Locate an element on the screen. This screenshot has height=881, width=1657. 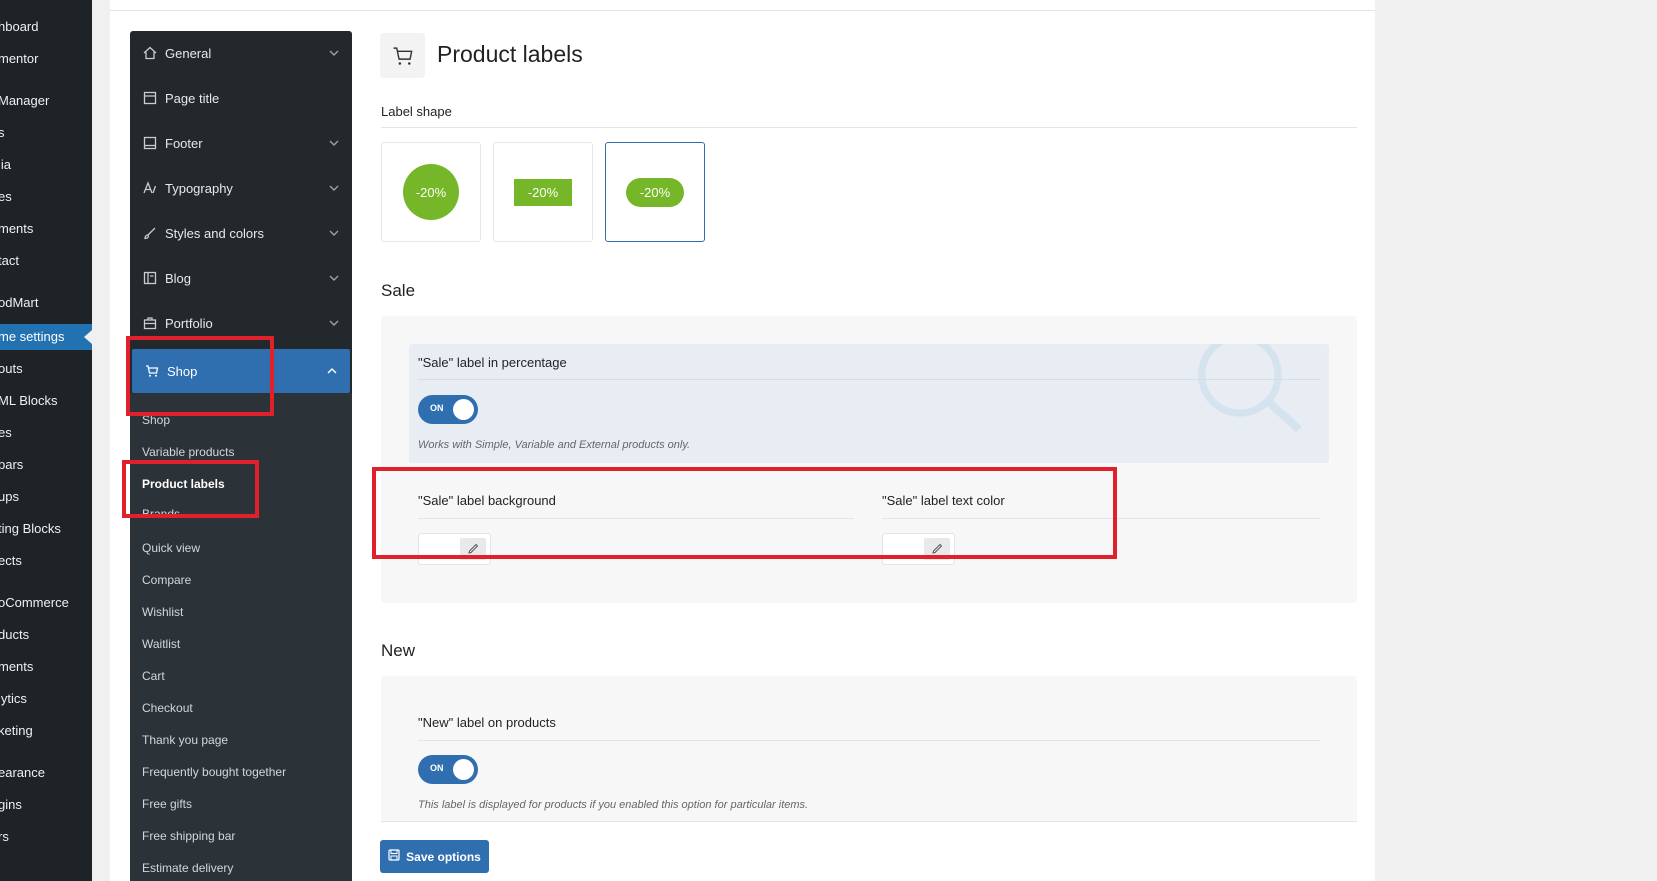
wp-menu-html-blocks: ML Blocks is located at coordinates (46, 401).